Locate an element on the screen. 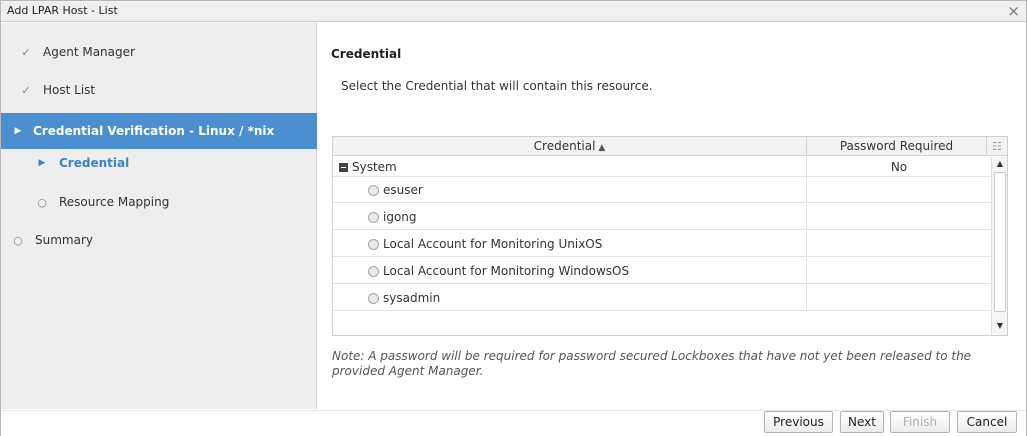 Image resolution: width=1027 pixels, height=436 pixels. column-menu-icon: ☷ is located at coordinates (997, 146).